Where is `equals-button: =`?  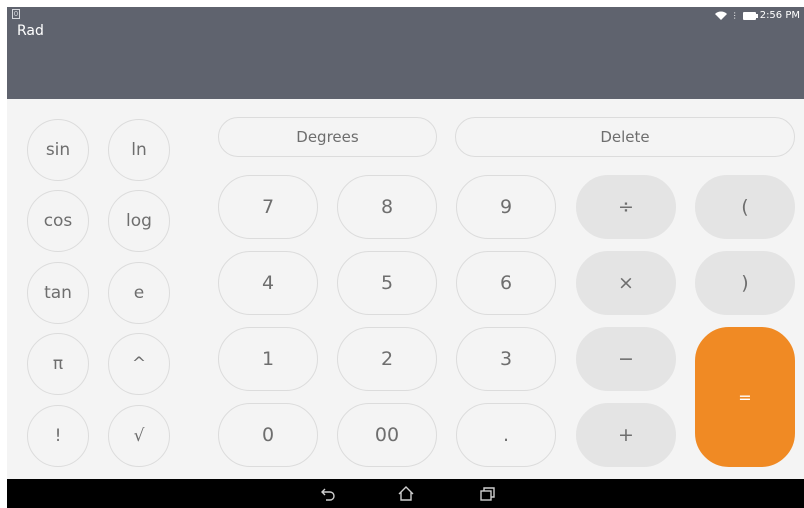
equals-button: = is located at coordinates (745, 397).